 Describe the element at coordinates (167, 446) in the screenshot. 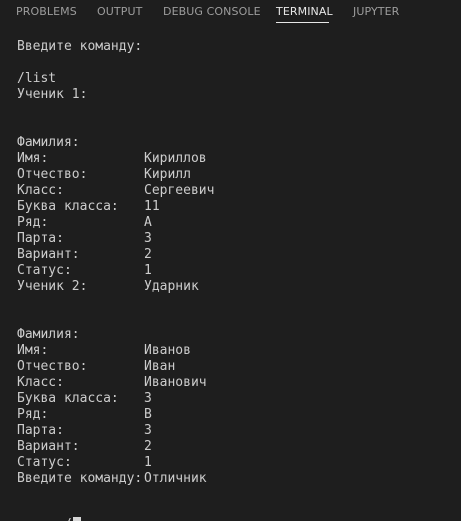

I see `student-2-field-row: Вариант: 1` at that location.